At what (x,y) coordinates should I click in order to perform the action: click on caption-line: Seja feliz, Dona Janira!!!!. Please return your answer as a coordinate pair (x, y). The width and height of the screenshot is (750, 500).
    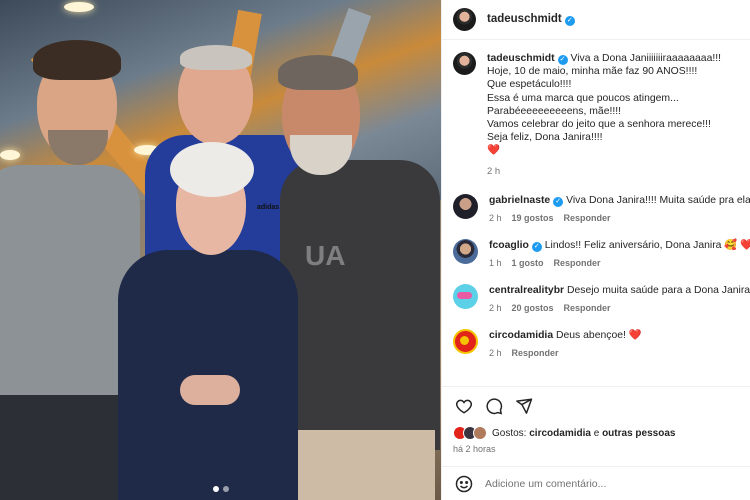
    Looking at the image, I should click on (545, 138).